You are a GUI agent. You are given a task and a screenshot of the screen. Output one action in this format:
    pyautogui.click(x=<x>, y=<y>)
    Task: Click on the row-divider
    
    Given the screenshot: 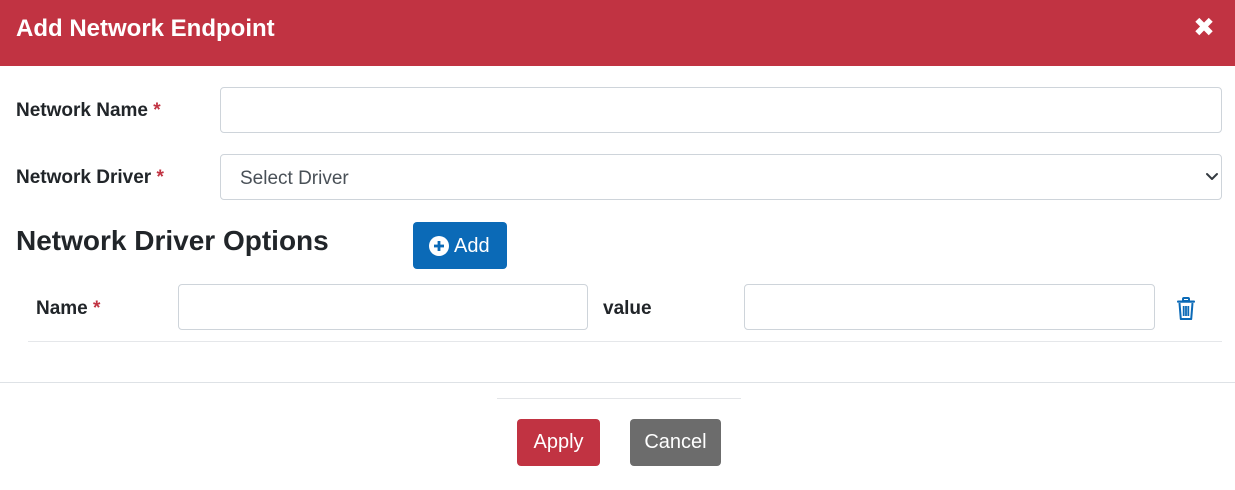 What is the action you would take?
    pyautogui.click(x=625, y=341)
    